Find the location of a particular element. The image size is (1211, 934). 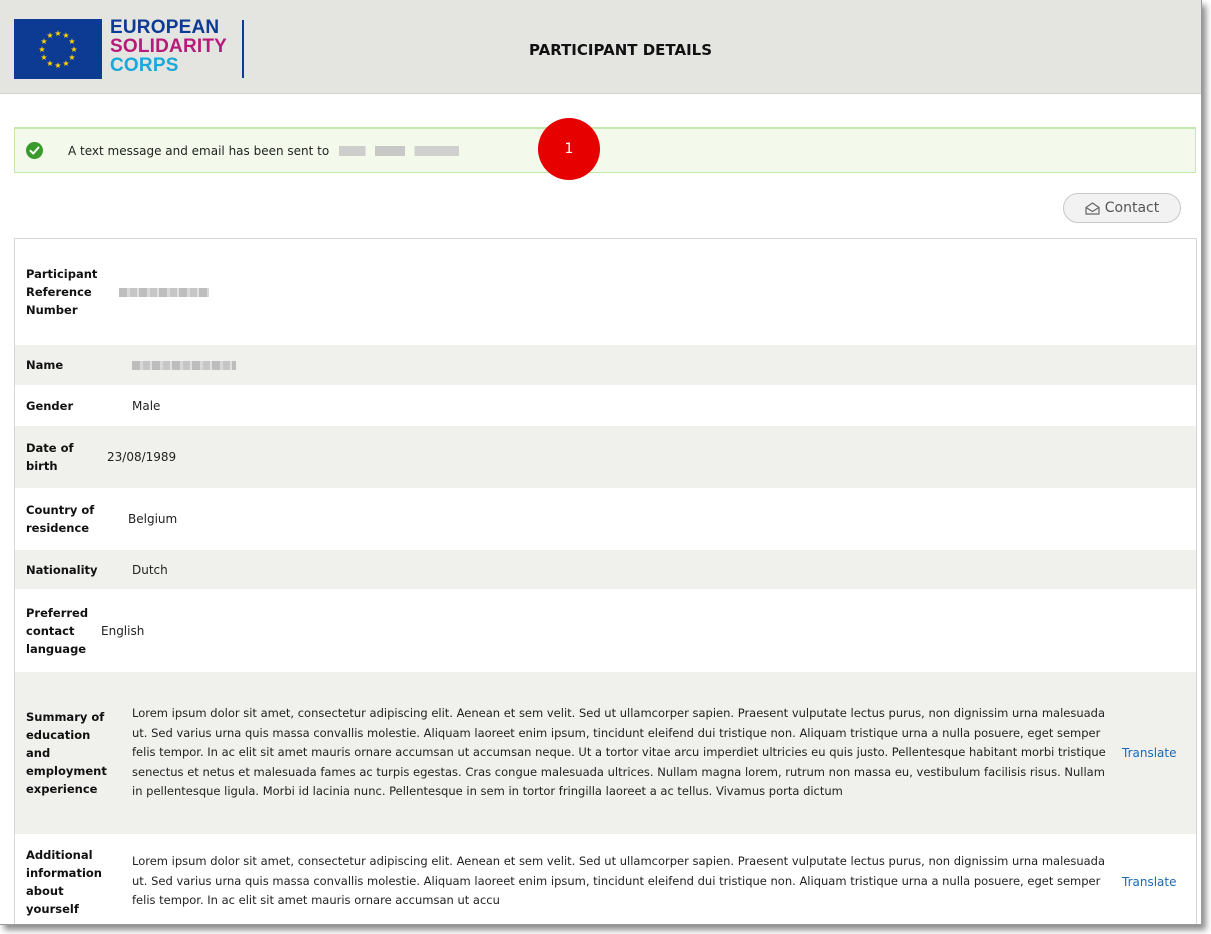

detail-value: 23/08/1989 is located at coordinates (142, 457).